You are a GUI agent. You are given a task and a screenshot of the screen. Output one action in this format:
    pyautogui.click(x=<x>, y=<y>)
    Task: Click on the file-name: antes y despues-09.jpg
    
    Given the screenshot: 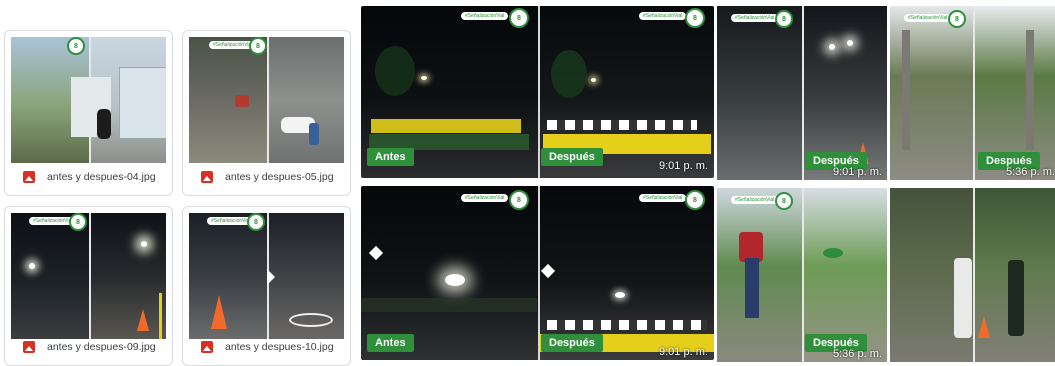 What is the action you would take?
    pyautogui.click(x=101, y=347)
    